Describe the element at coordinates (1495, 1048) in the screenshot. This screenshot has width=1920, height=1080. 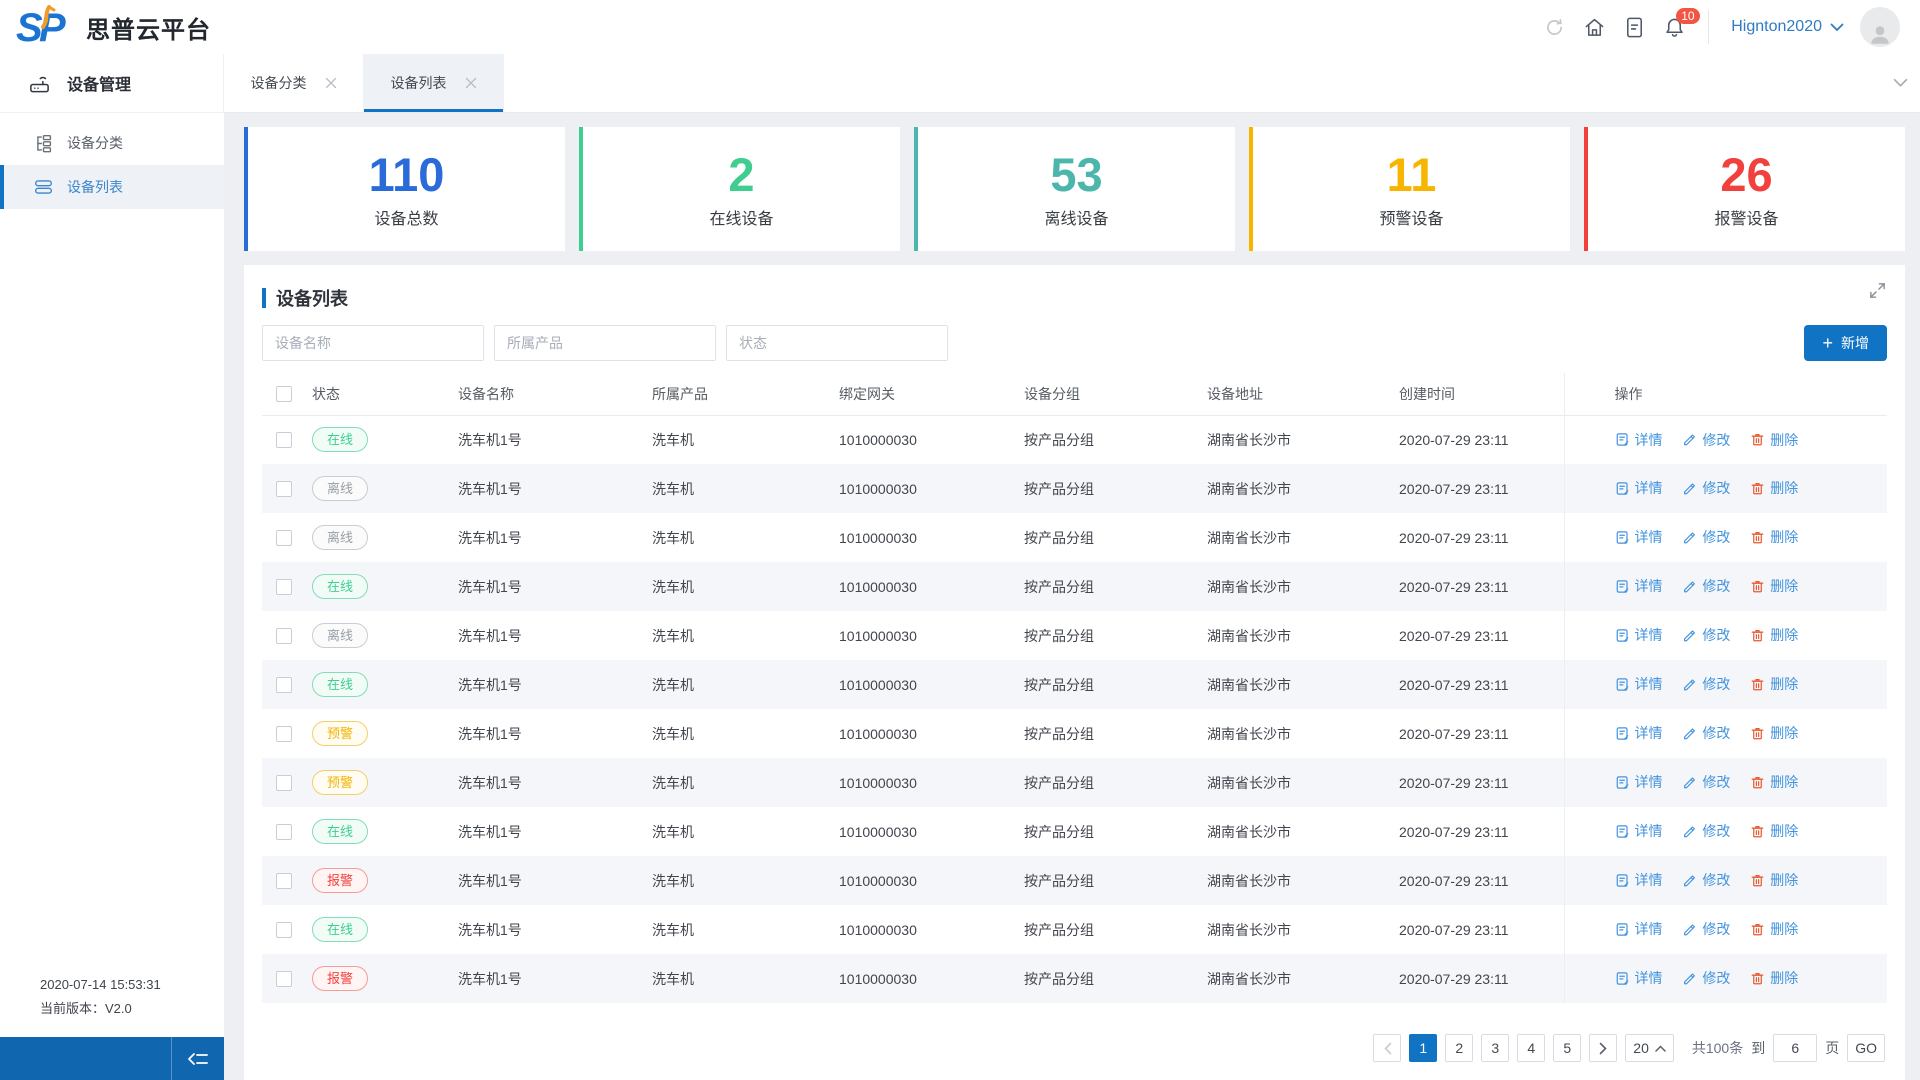
I see `page-button: 3` at that location.